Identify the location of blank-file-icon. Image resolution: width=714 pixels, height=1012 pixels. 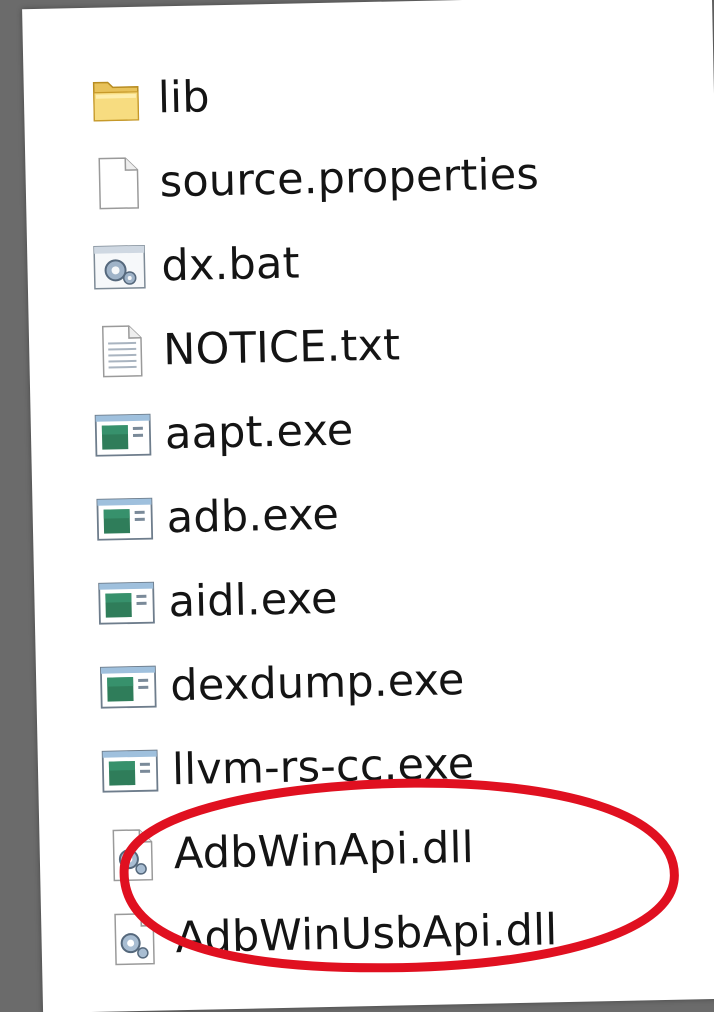
(117, 183).